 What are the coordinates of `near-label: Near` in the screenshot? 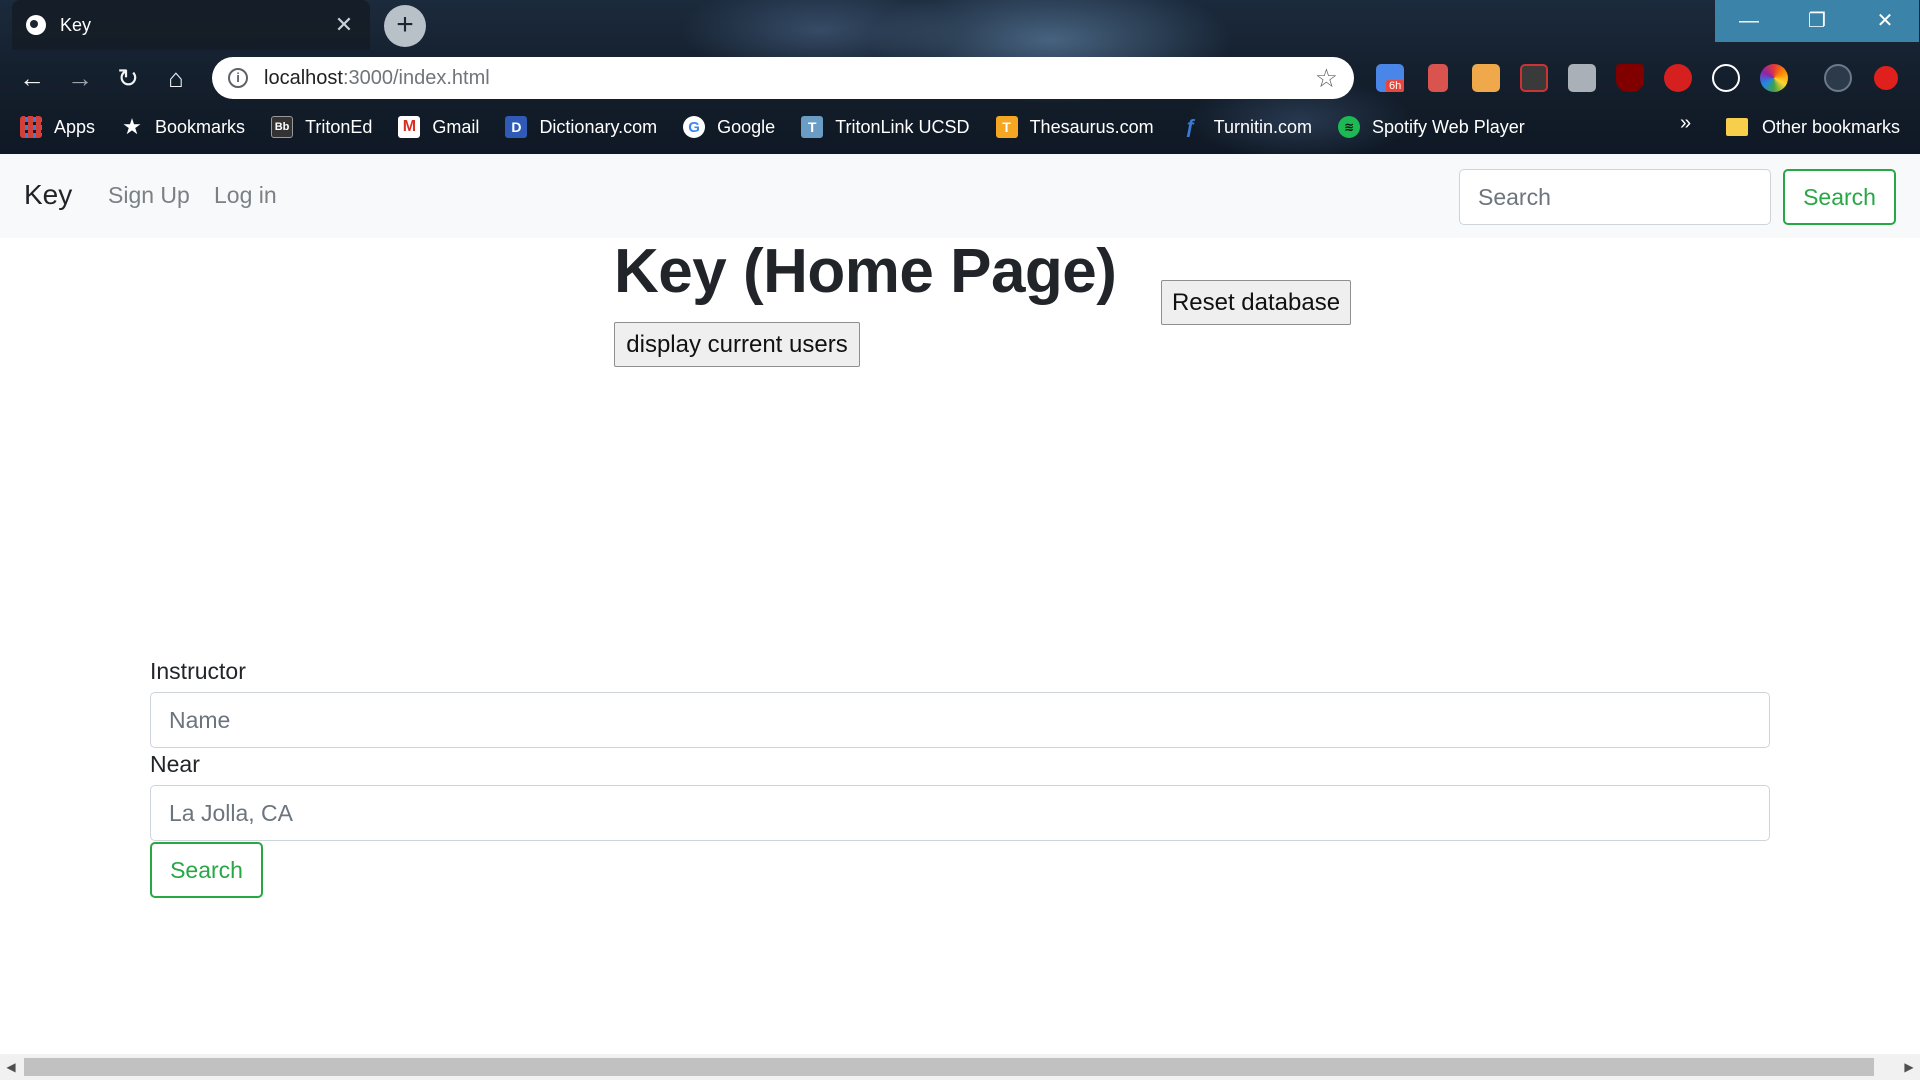 It's located at (175, 764).